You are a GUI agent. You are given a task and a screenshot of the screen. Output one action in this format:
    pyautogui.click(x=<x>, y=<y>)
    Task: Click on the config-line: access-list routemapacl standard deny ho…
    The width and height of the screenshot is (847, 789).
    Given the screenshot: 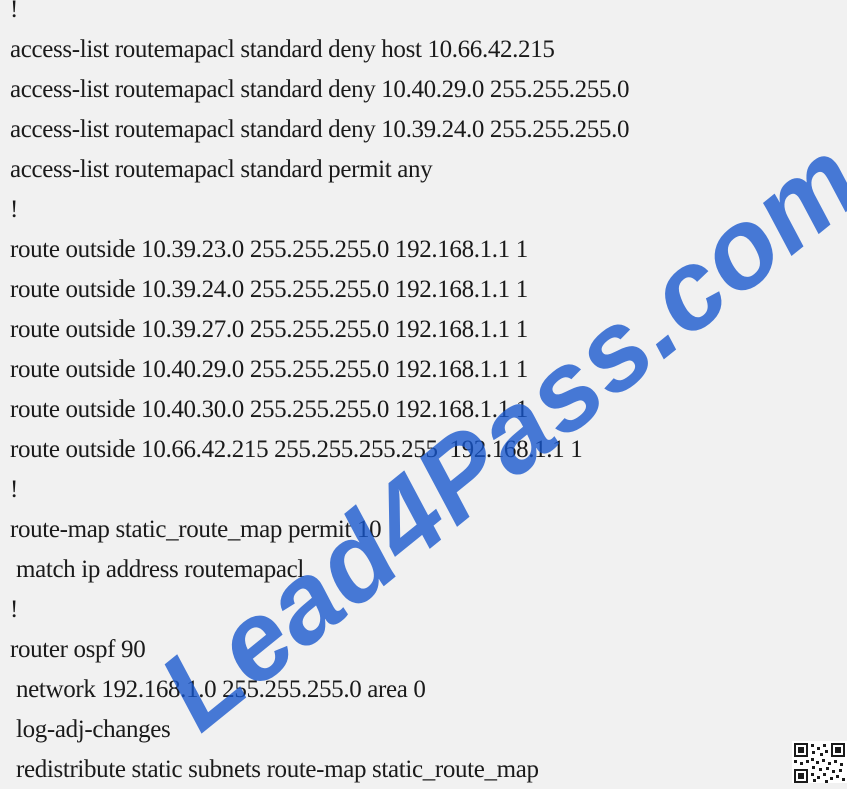 What is the action you would take?
    pyautogui.click(x=282, y=49)
    